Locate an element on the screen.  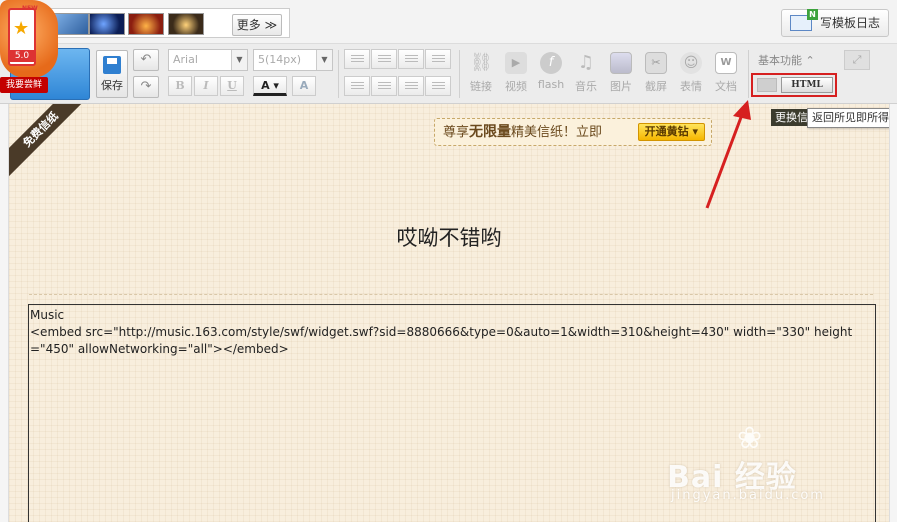
font-color-button: A ▾ is located at coordinates (270, 86).